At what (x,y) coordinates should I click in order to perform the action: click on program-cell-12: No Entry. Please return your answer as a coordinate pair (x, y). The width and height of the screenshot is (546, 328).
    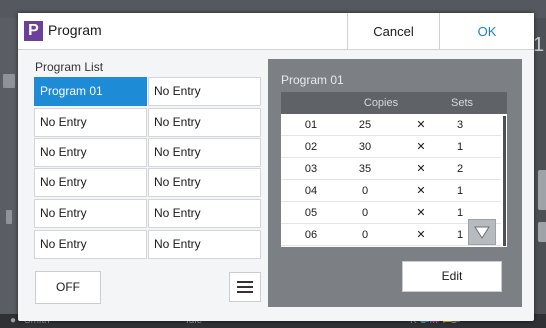
    Looking at the image, I should click on (204, 244).